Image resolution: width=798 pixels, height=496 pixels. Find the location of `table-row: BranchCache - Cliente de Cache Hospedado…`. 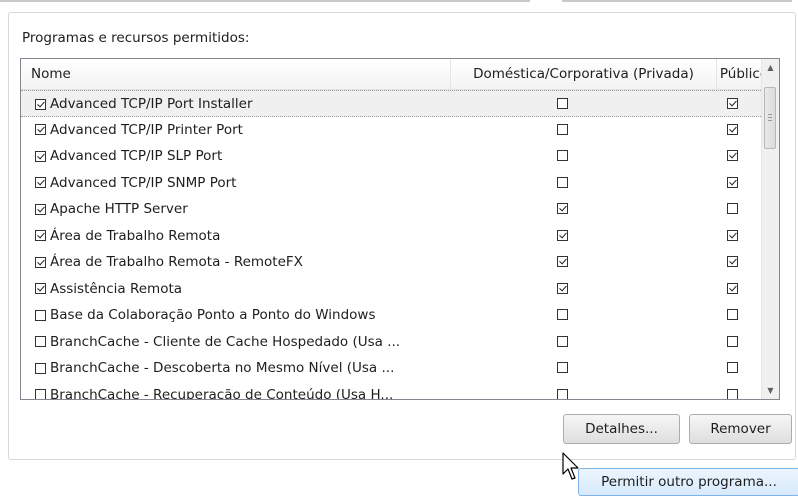

table-row: BranchCache - Cliente de Cache Hospedado… is located at coordinates (396, 342).